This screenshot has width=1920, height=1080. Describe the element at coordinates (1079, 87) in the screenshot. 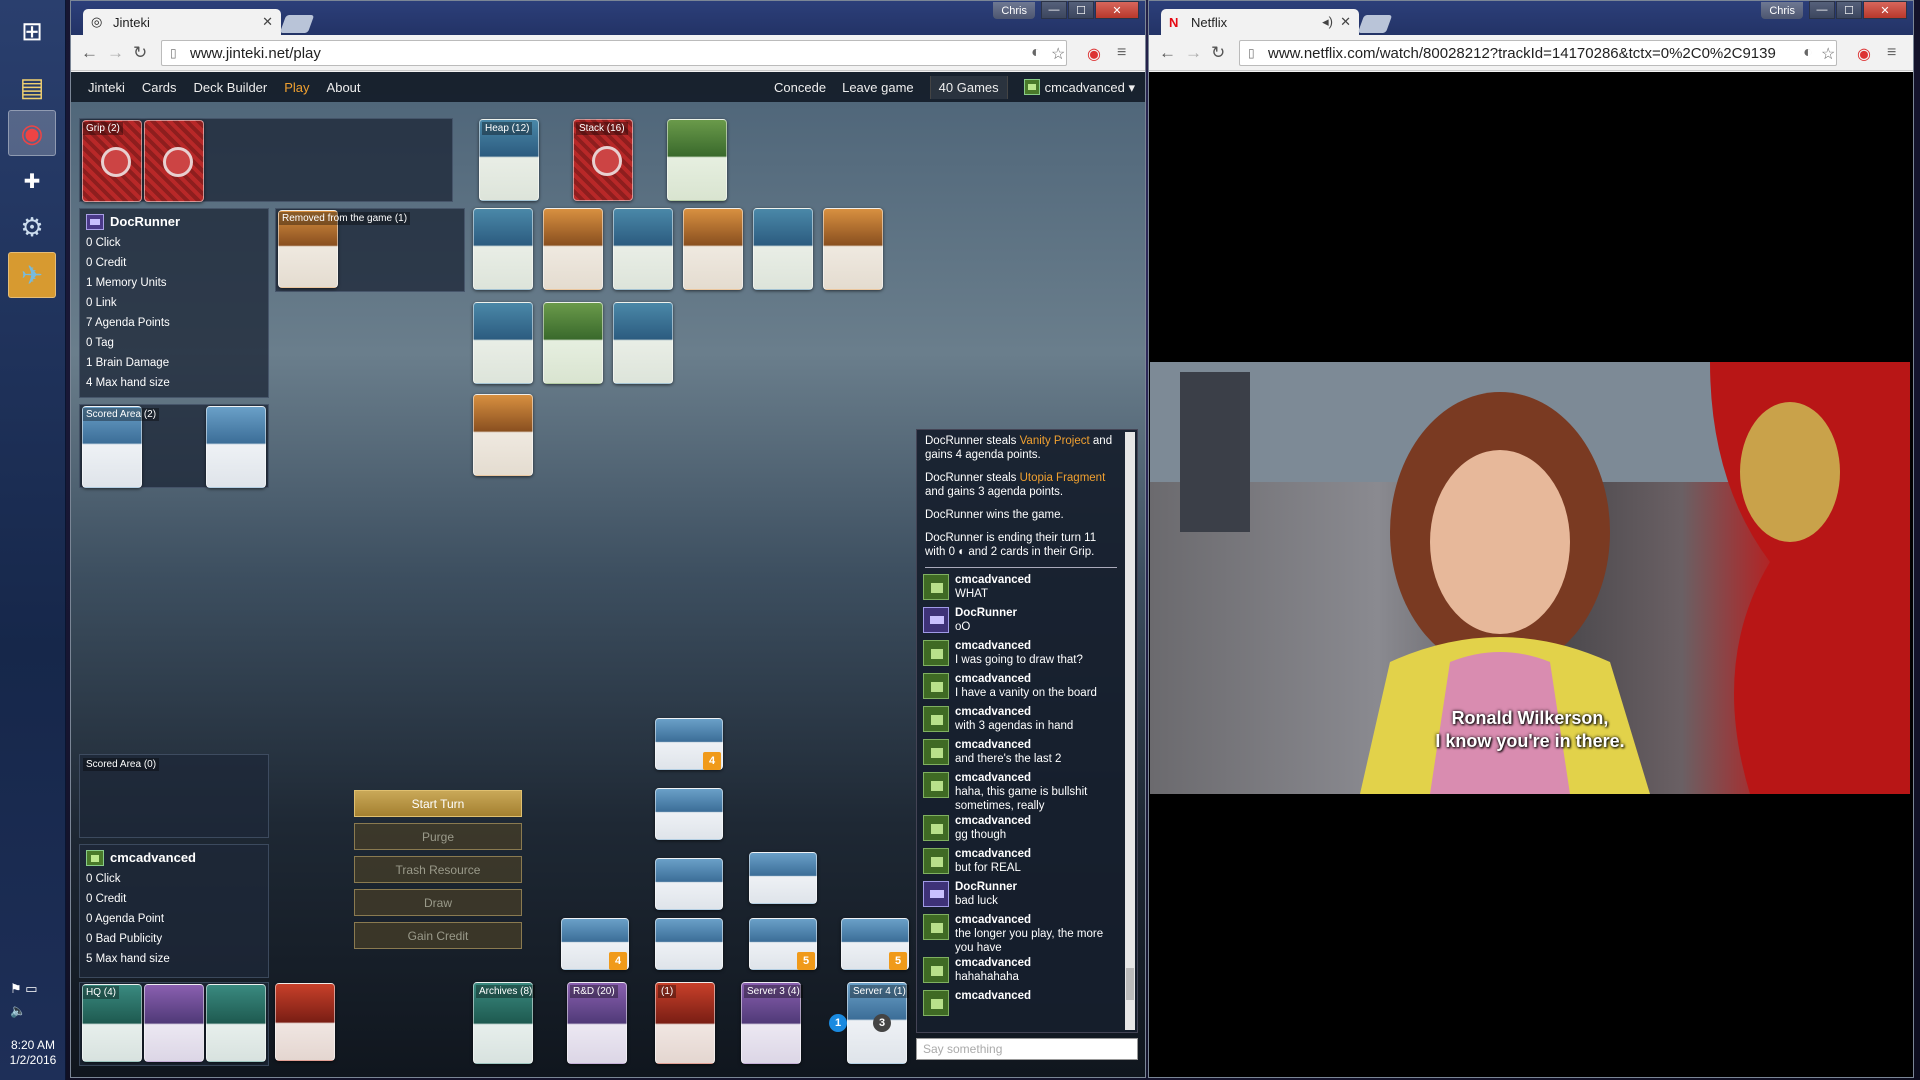

I see `user-menu: cmcadvanced ▾` at that location.